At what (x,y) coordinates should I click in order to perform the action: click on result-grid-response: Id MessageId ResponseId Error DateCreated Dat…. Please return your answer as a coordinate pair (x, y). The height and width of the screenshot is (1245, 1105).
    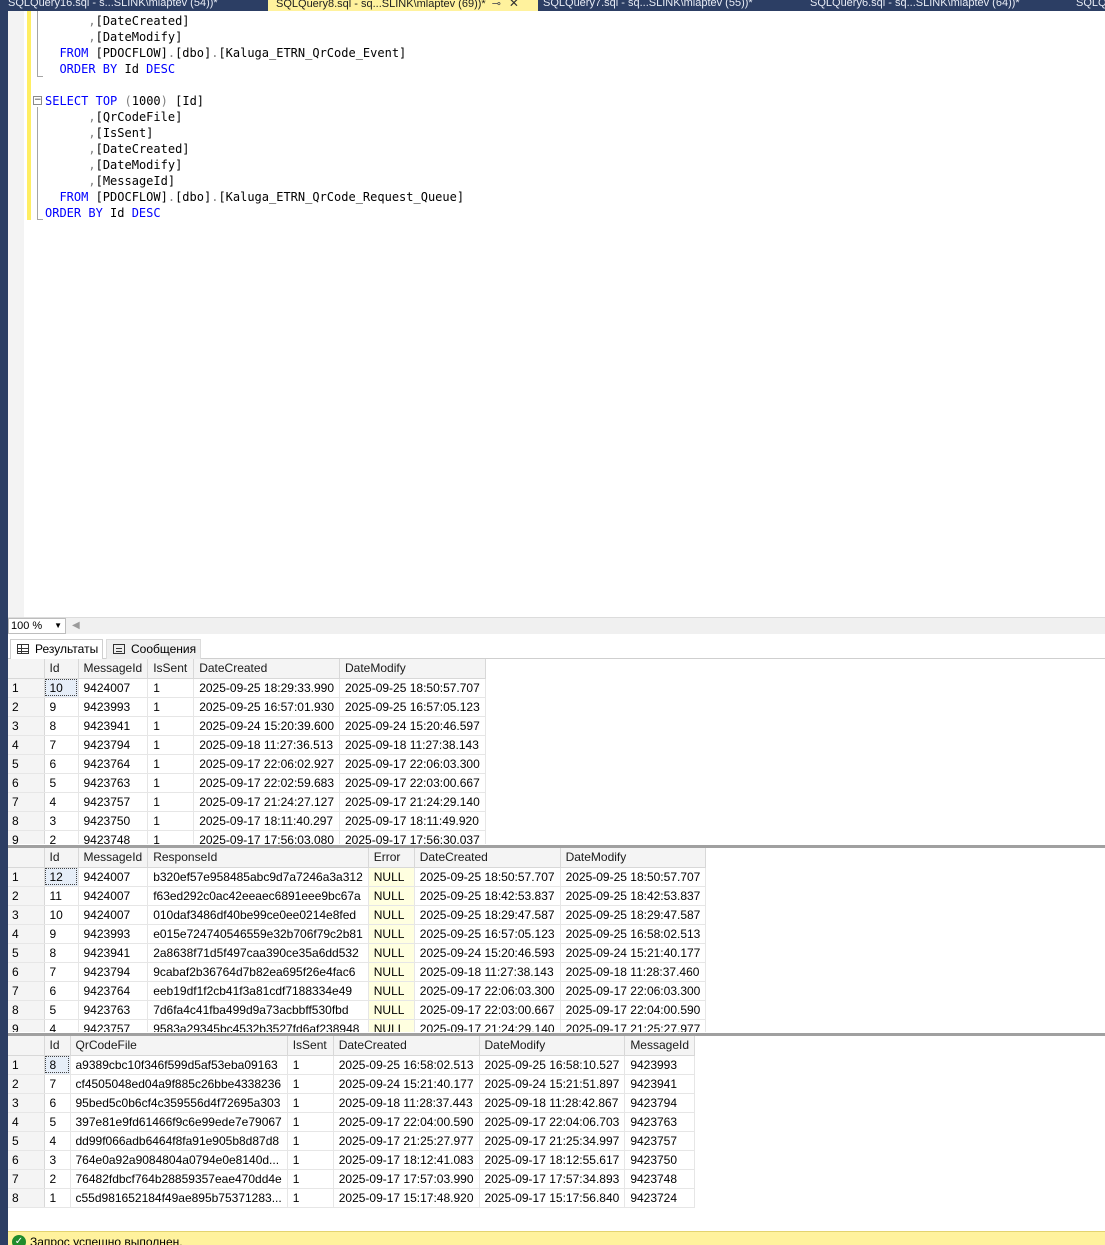
    Looking at the image, I should click on (556, 940).